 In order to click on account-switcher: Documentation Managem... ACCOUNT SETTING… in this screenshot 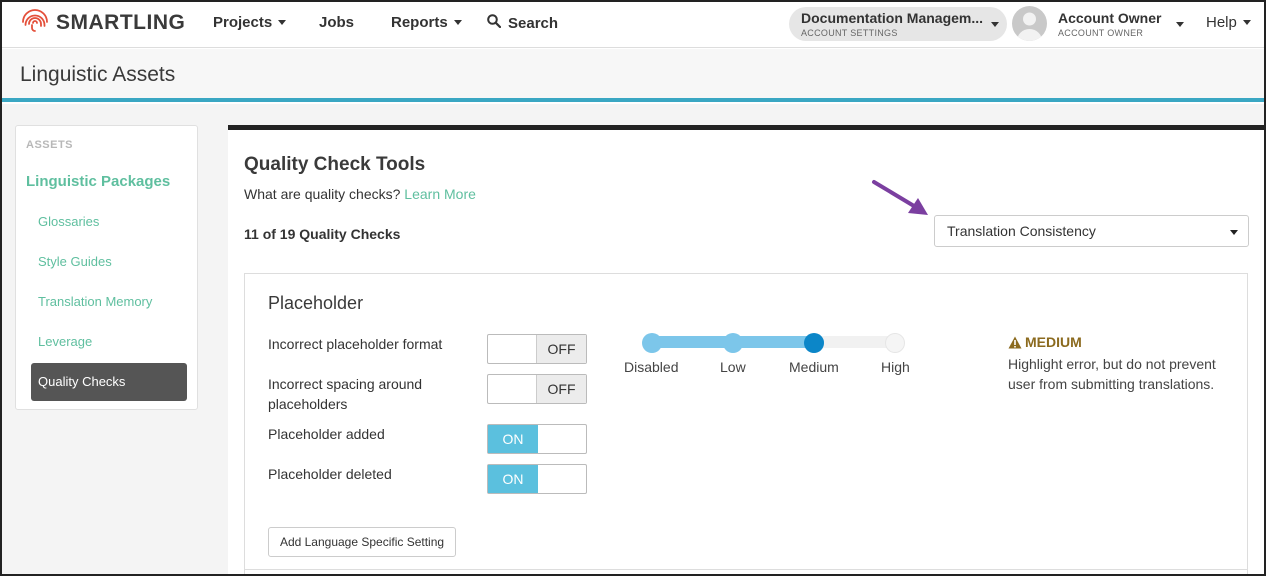, I will do `click(898, 24)`.